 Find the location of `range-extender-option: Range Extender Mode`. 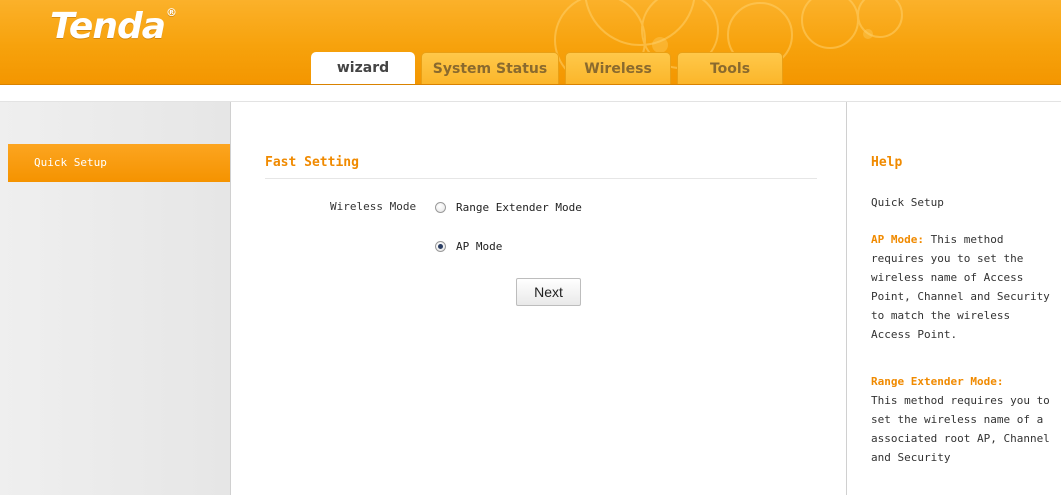

range-extender-option: Range Extender Mode is located at coordinates (508, 207).